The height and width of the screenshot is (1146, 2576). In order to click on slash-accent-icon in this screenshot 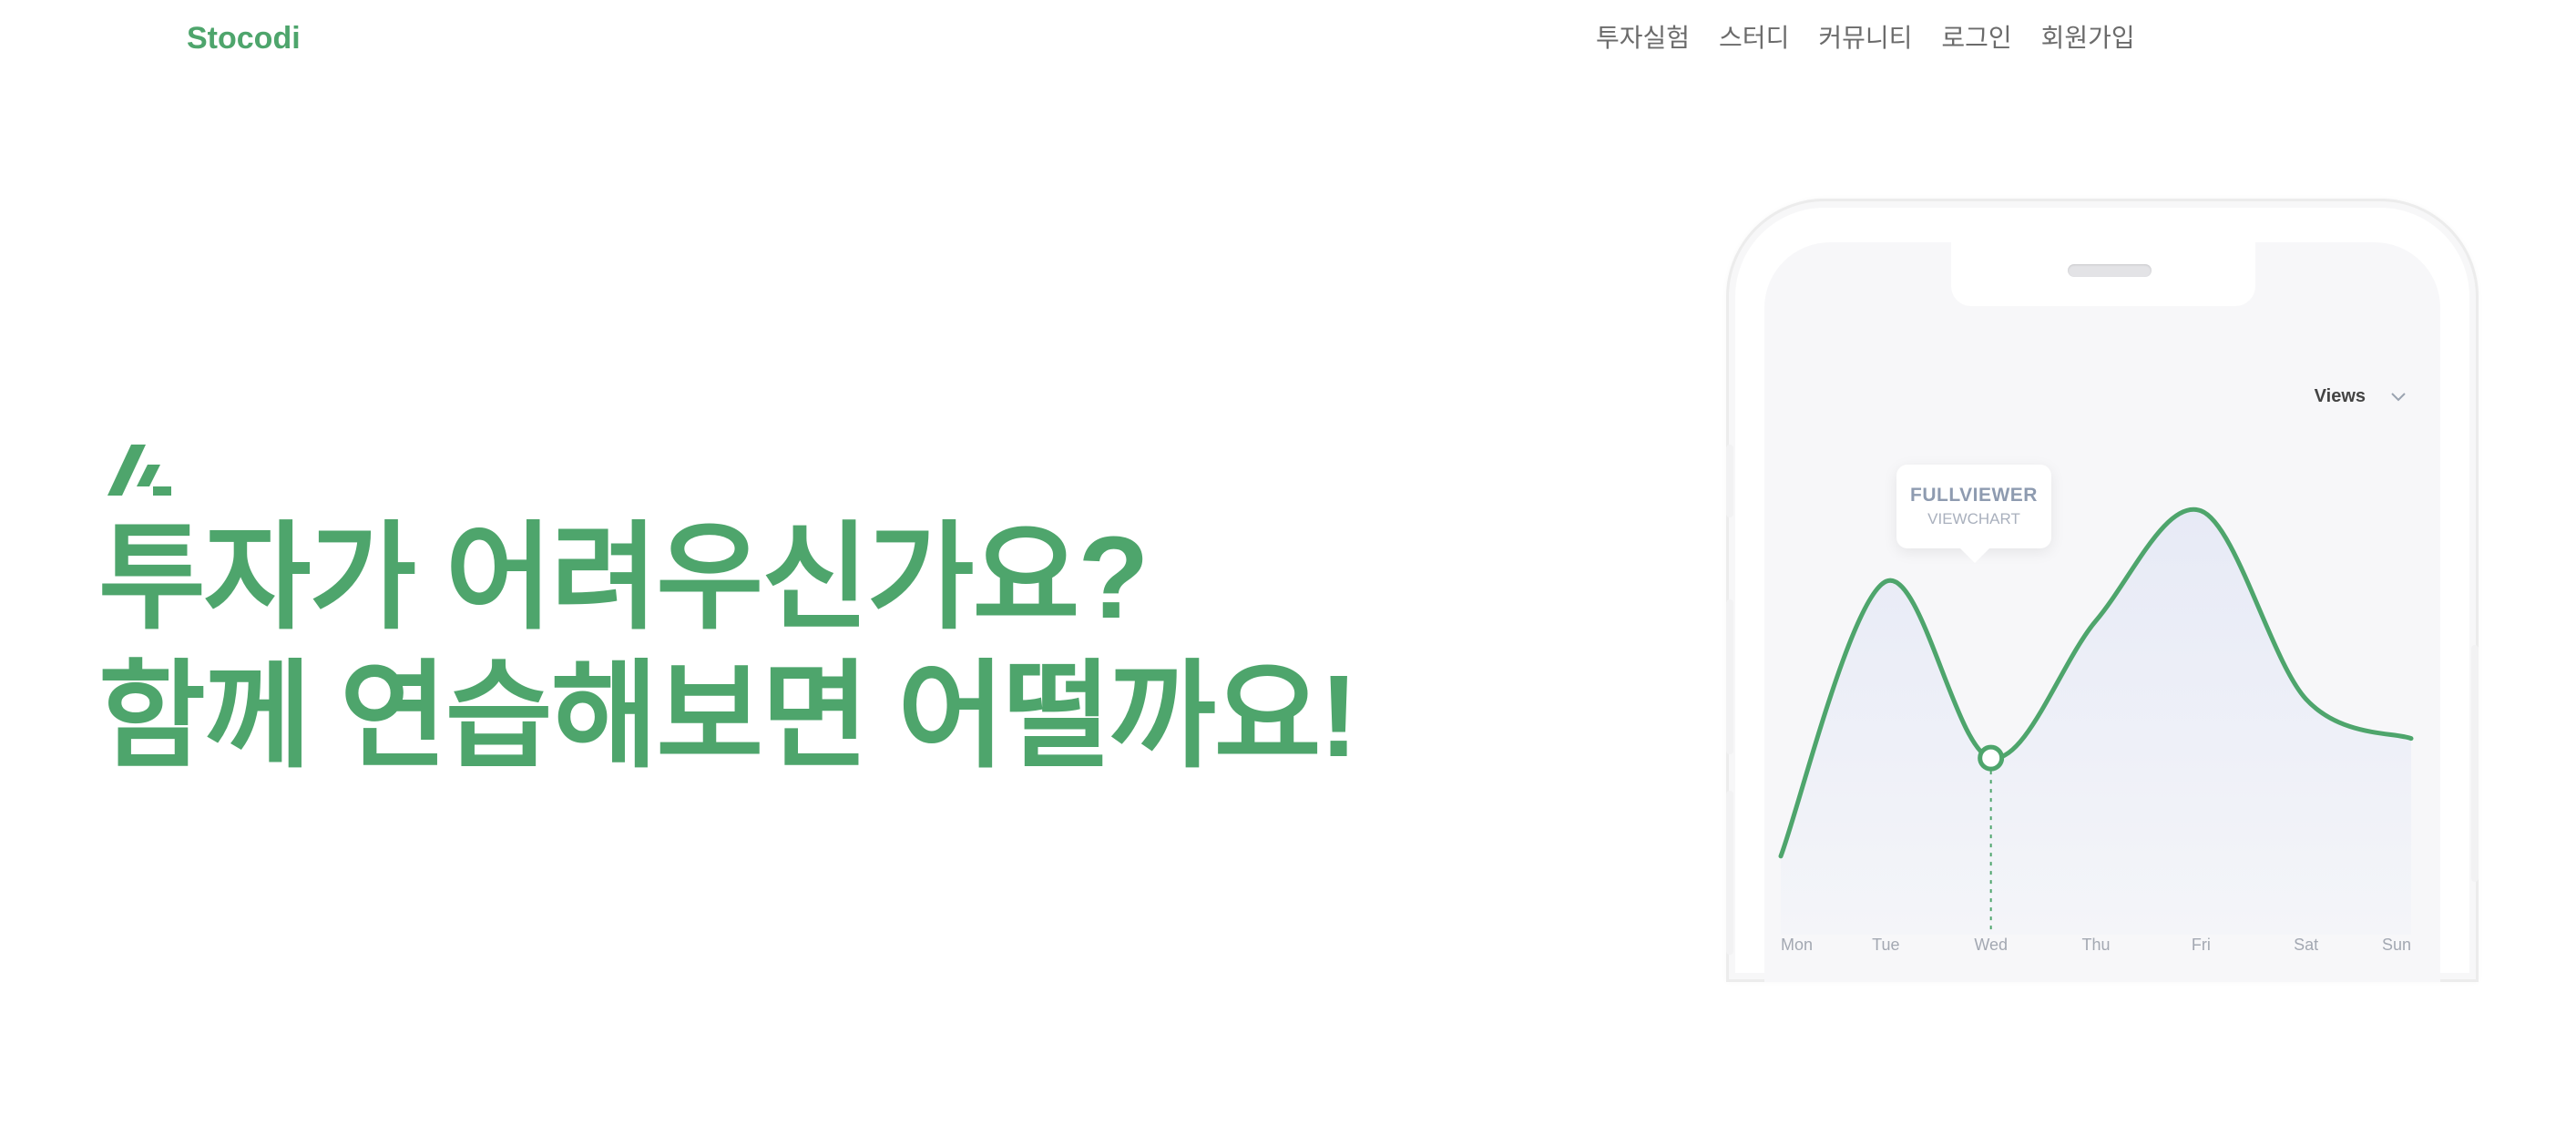, I will do `click(139, 470)`.